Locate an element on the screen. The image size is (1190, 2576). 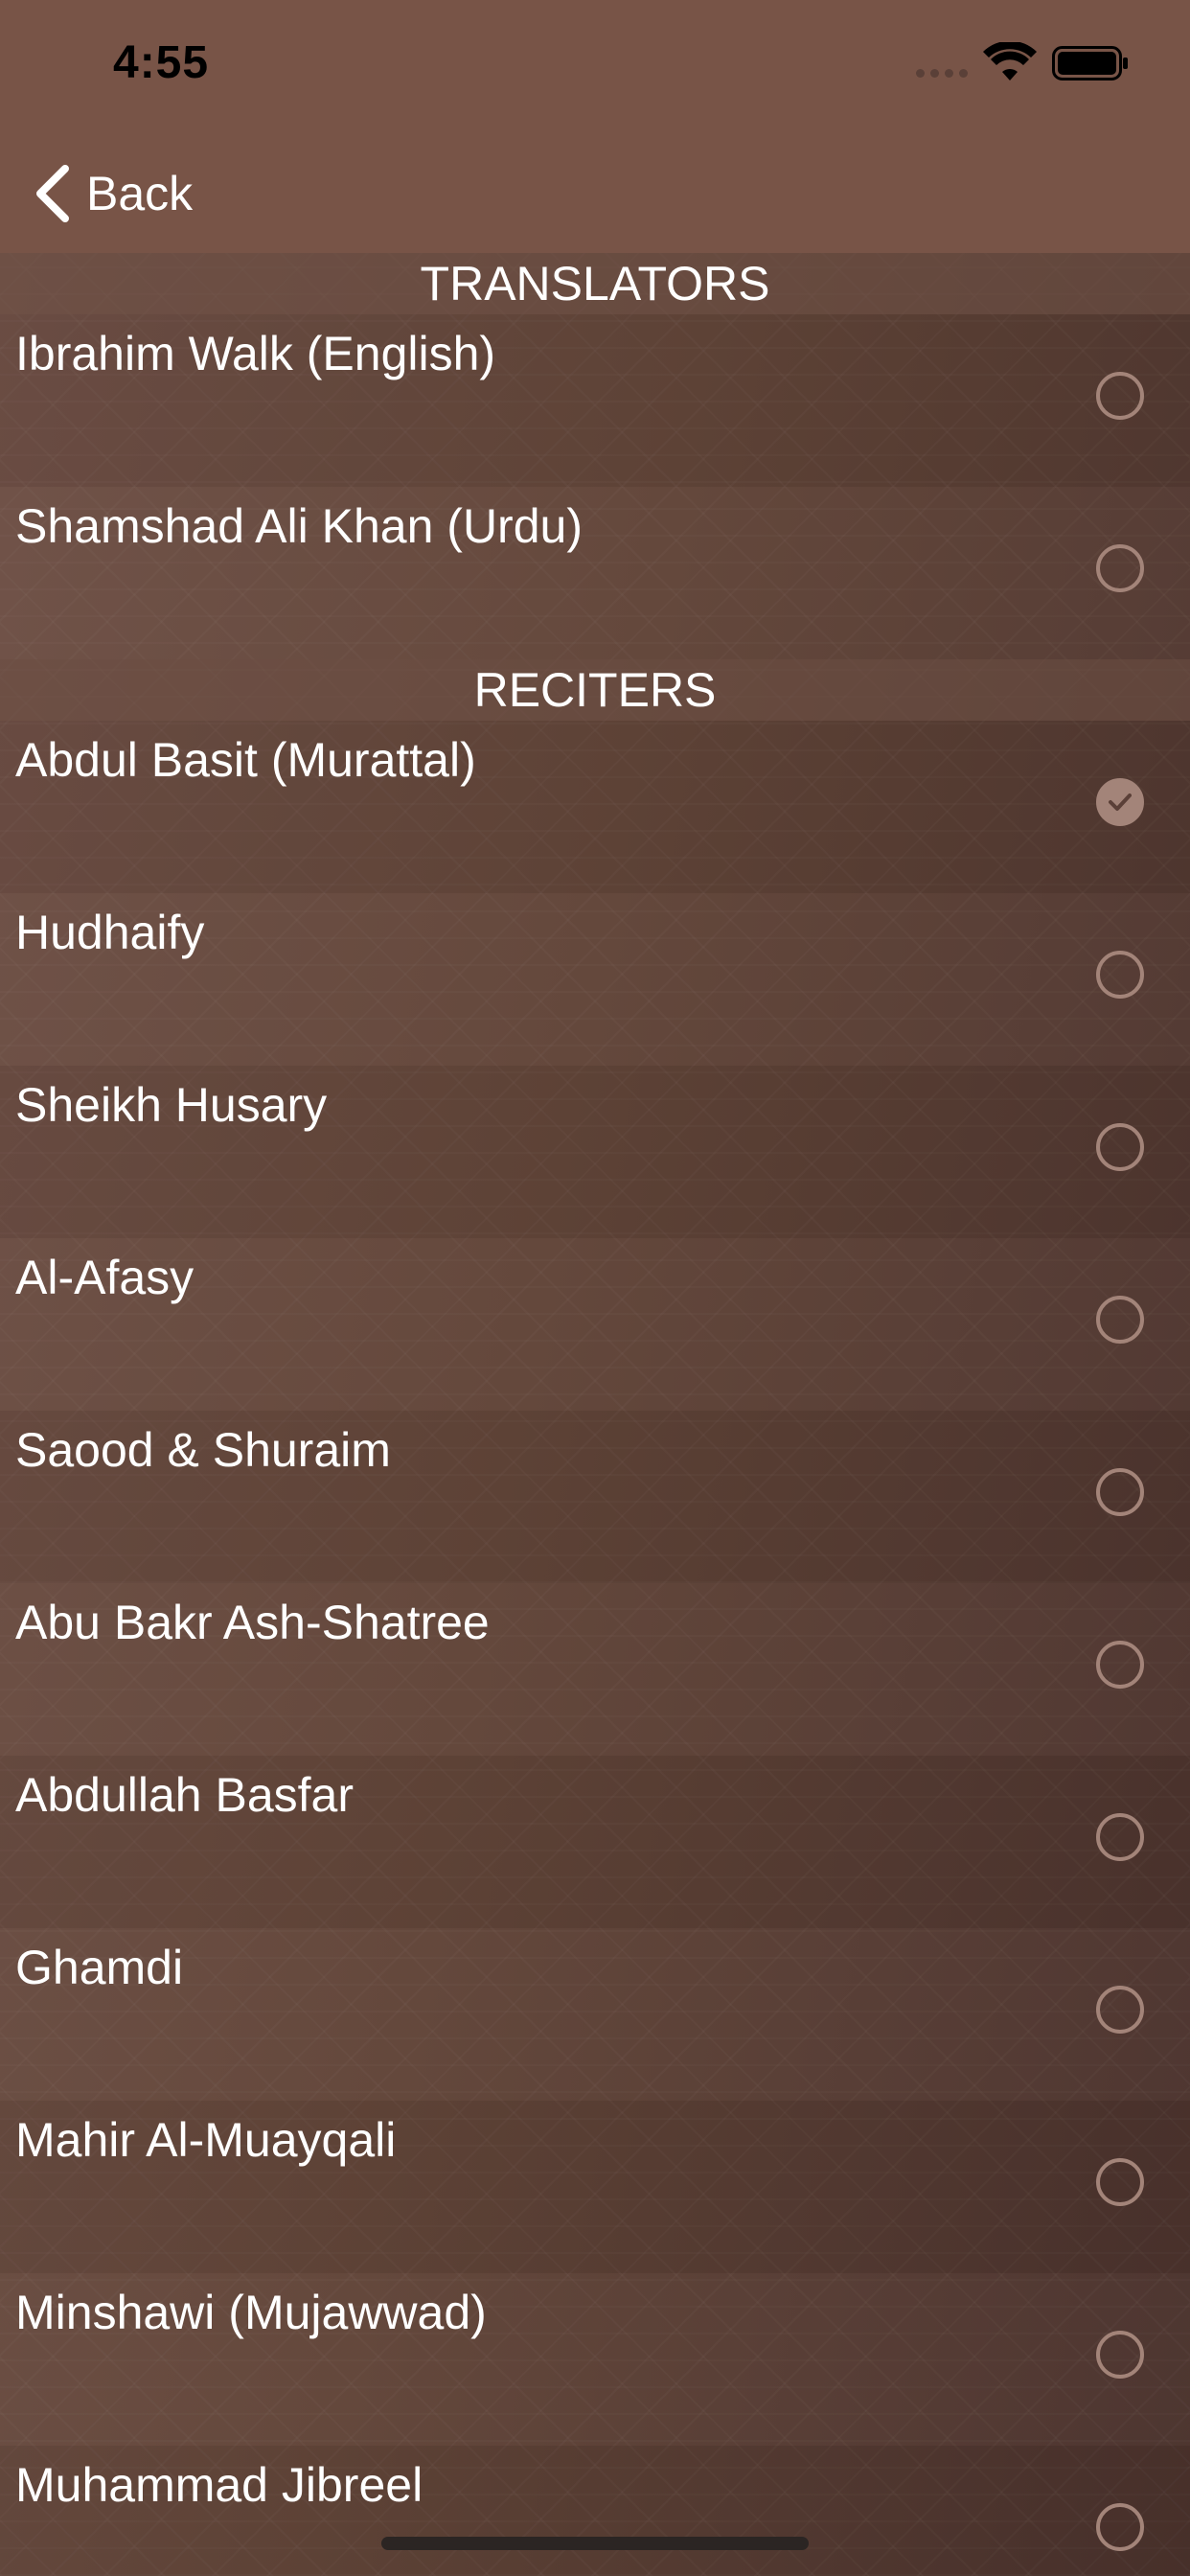
status-time: 4:55 is located at coordinates (162, 63).